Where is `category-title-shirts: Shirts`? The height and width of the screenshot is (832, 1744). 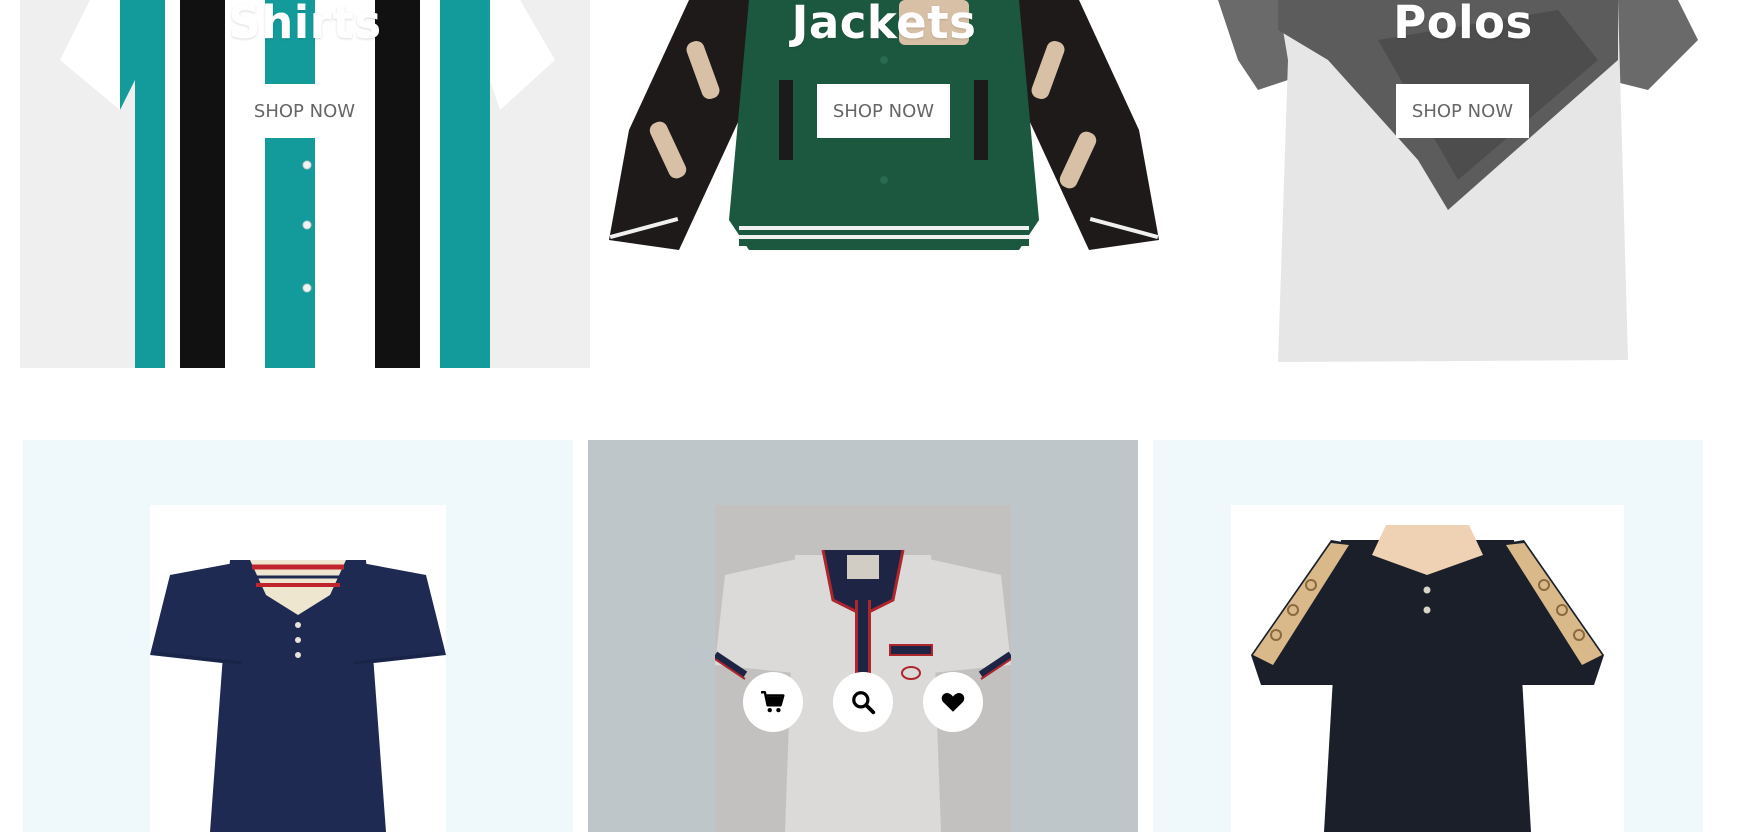
category-title-shirts: Shirts is located at coordinates (305, 24).